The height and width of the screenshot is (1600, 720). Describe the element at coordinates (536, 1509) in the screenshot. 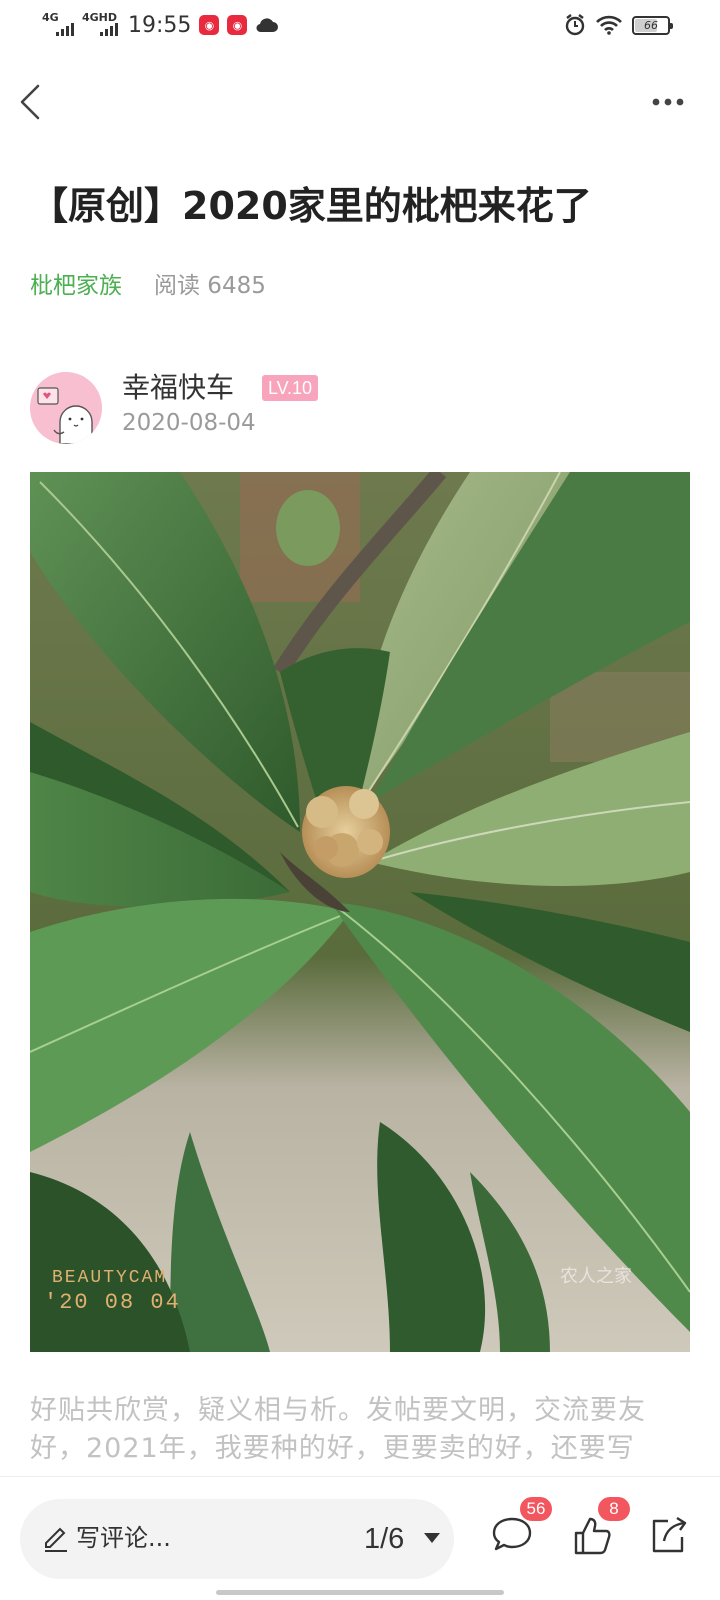

I see `comments-count-badge: 56` at that location.